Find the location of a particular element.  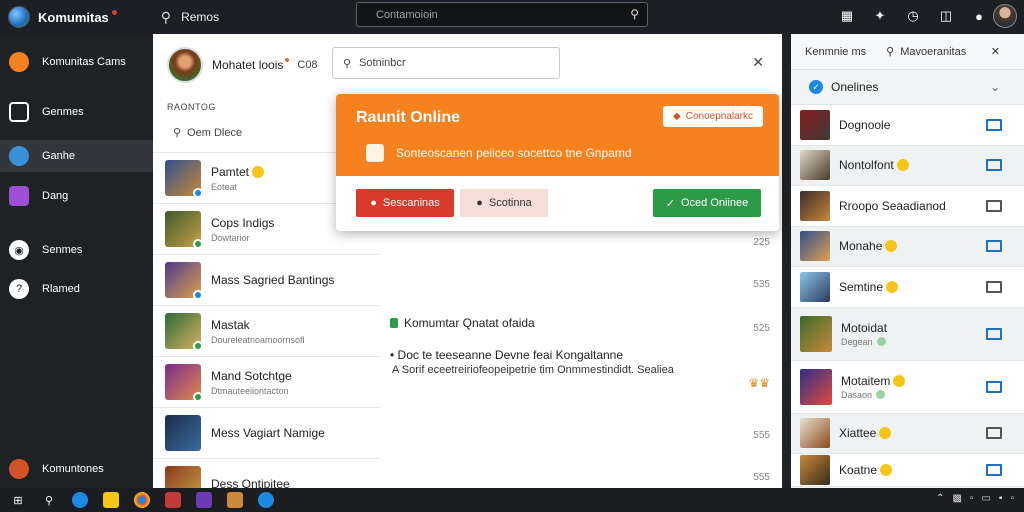

sidebar-item-communities: Komunitas Cams is located at coordinates (76, 62).